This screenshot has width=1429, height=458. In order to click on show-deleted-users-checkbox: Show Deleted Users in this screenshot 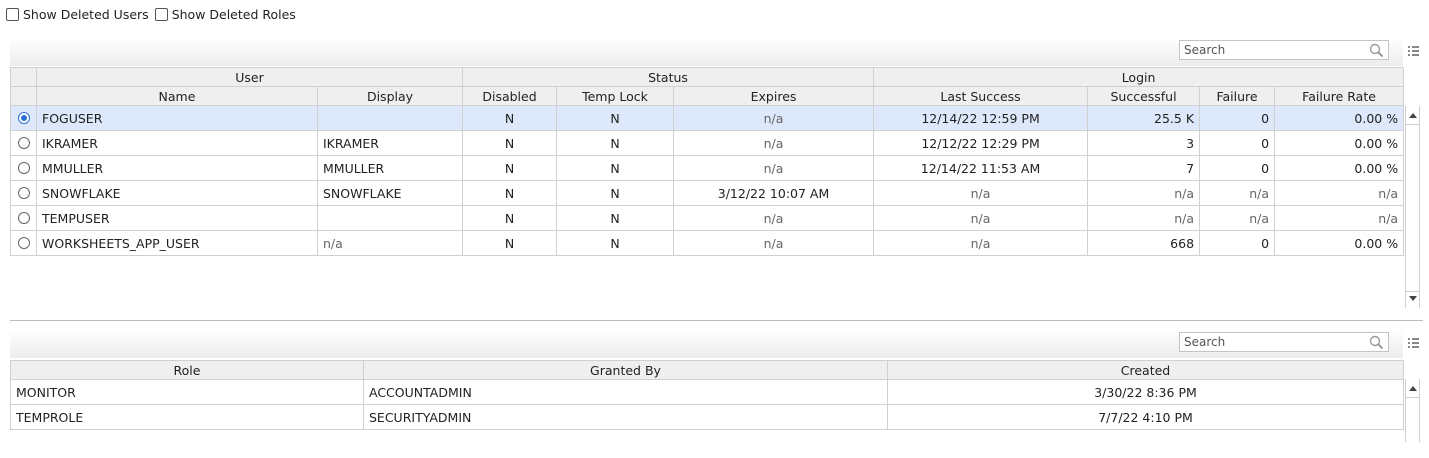, I will do `click(77, 14)`.